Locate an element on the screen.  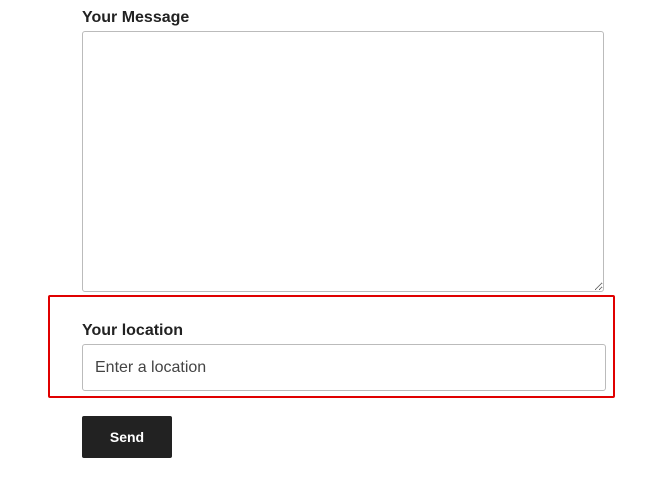
message-label: Your Message is located at coordinates (136, 17).